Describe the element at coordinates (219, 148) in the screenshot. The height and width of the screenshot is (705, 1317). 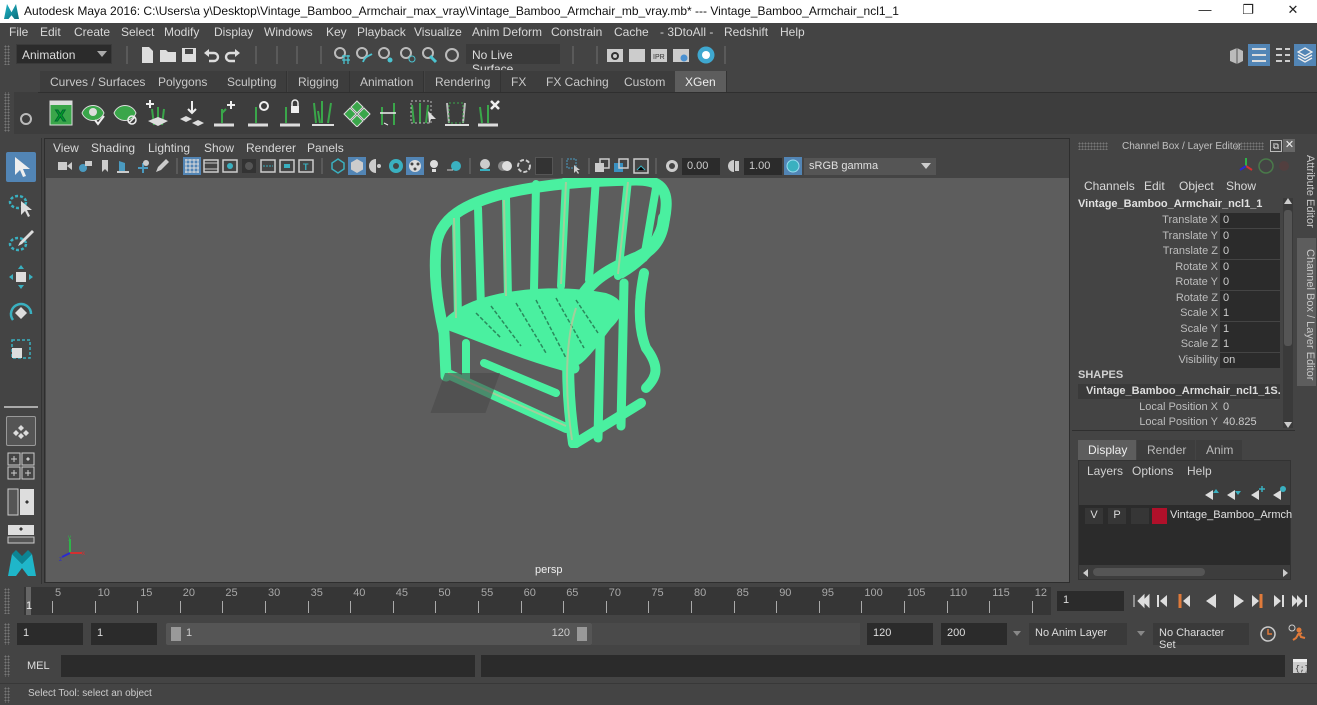
I see `vp-menu-show: Show` at that location.